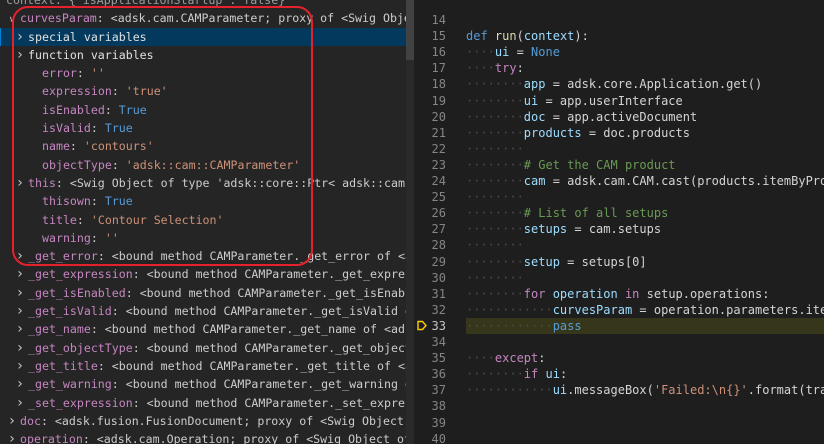 The height and width of the screenshot is (444, 824). What do you see at coordinates (438, 358) in the screenshot?
I see `line-number: 35` at bounding box center [438, 358].